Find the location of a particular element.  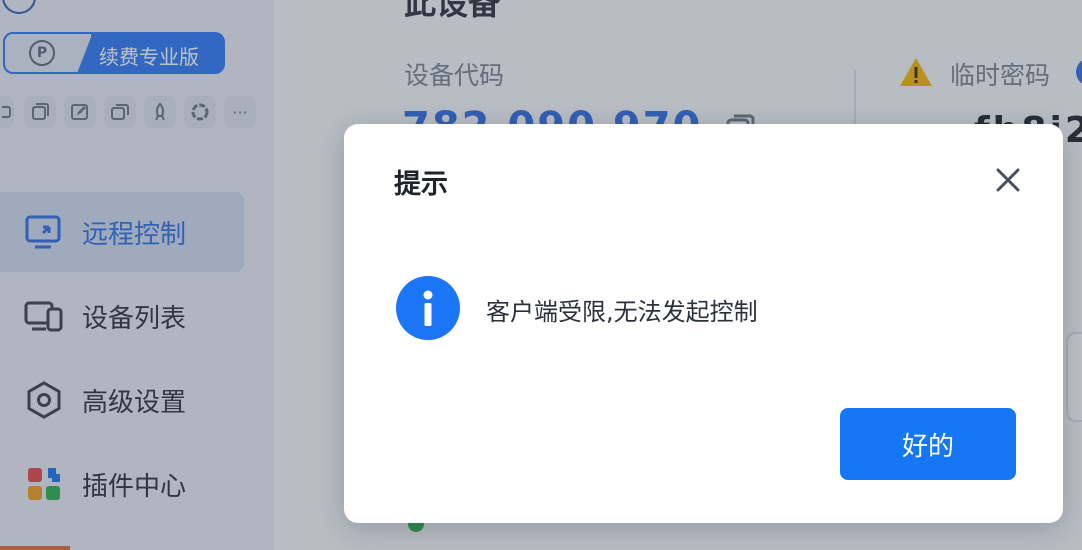

close-button is located at coordinates (1008, 180).